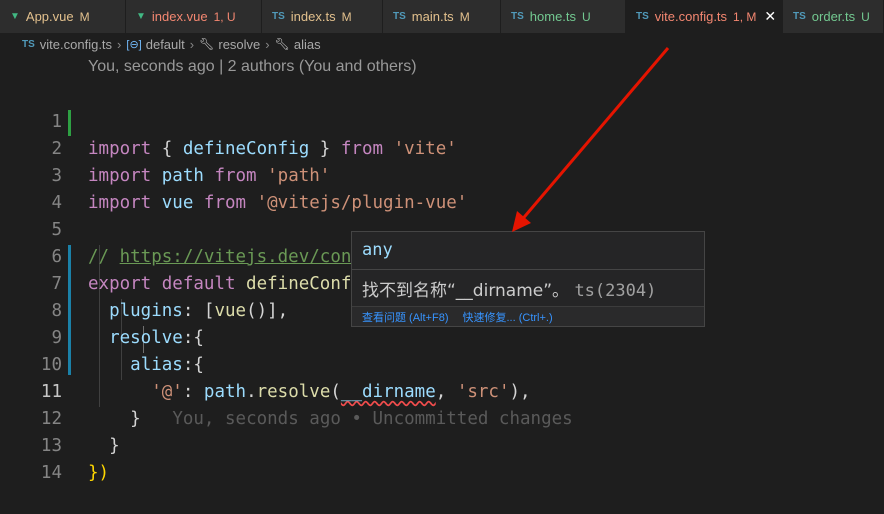 This screenshot has height=514, width=884. Describe the element at coordinates (442, 458) in the screenshot. I see `code-line: 14` at that location.